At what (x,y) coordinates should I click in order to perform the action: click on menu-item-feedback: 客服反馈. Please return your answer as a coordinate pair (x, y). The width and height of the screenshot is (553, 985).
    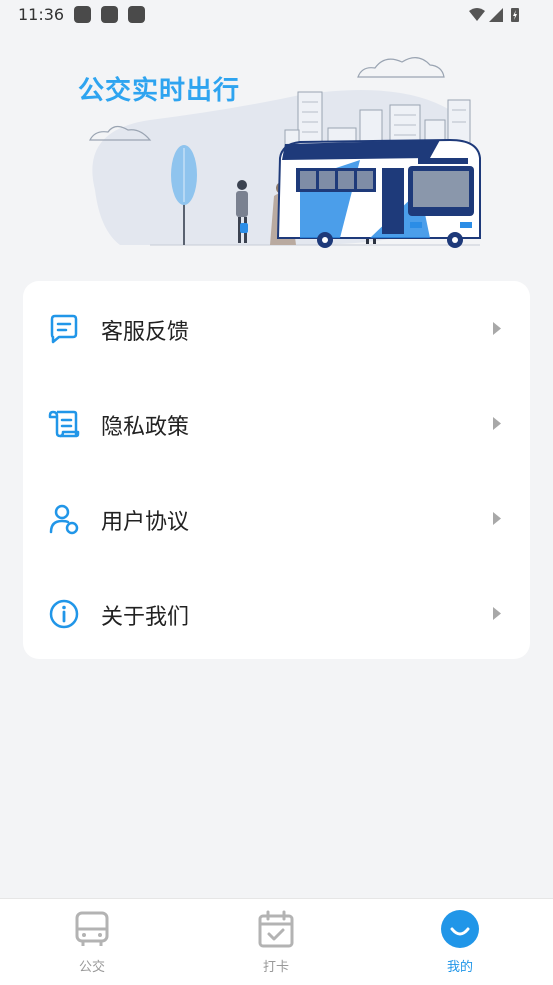
    Looking at the image, I should click on (276, 328).